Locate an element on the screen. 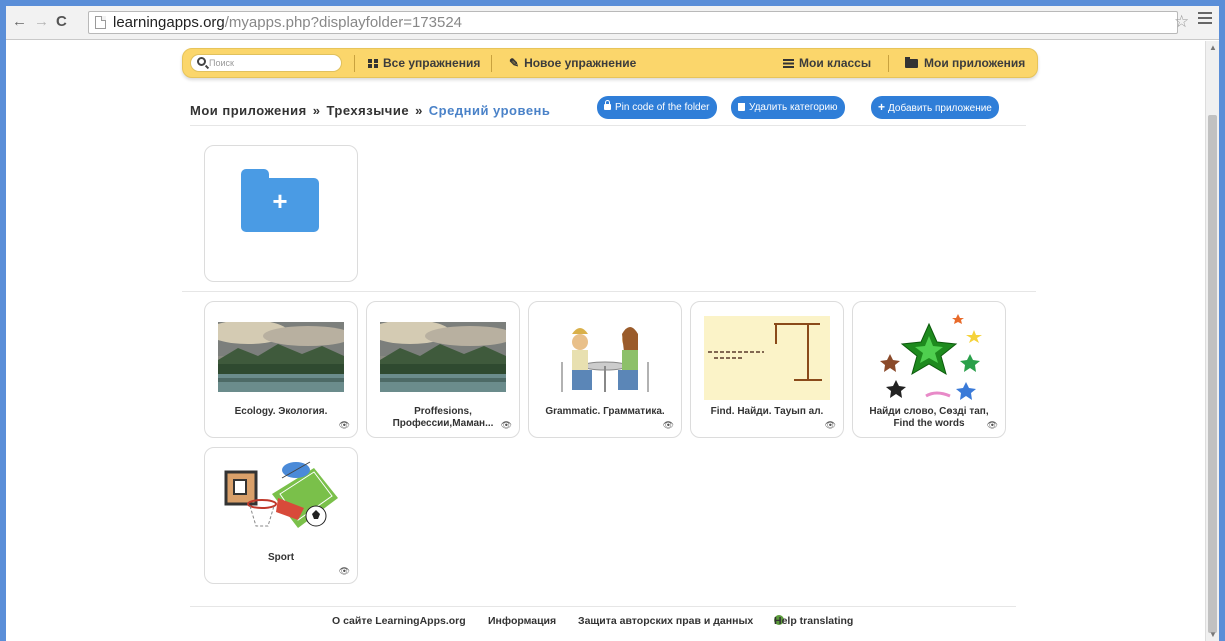  pin-code-label: Pin code of the folder is located at coordinates (662, 107).